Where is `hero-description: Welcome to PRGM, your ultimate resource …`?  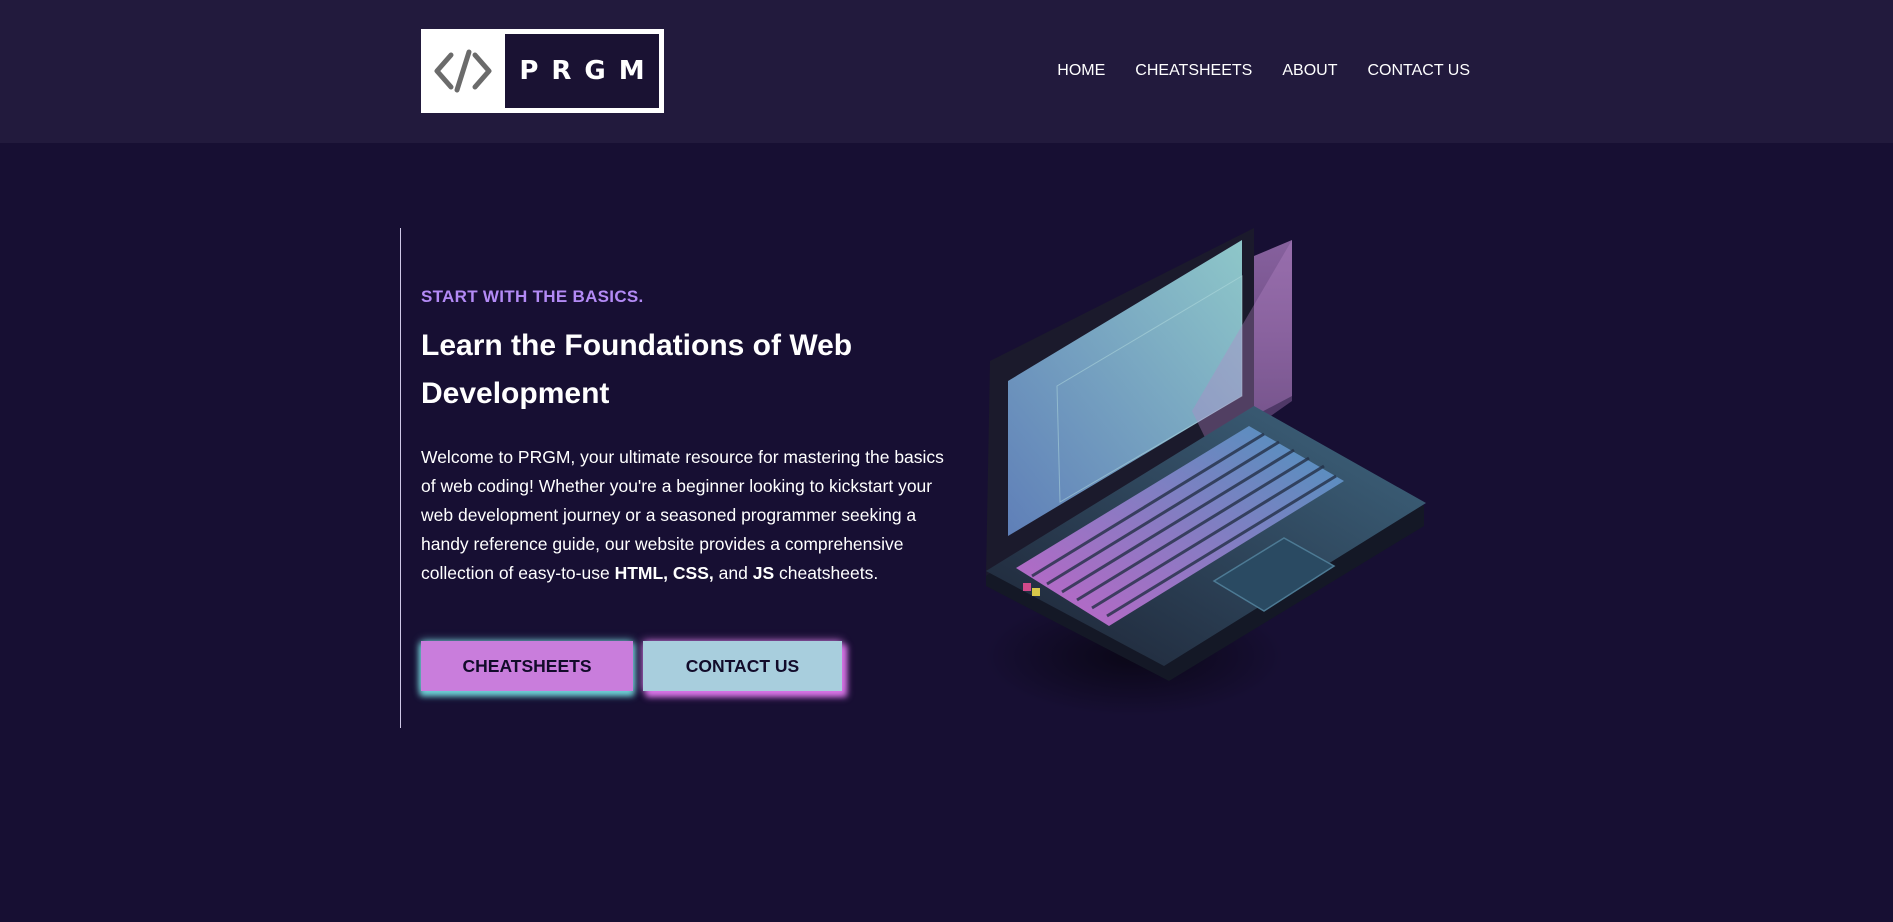
hero-description: Welcome to PRGM, your ultimate resource … is located at coordinates (691, 515).